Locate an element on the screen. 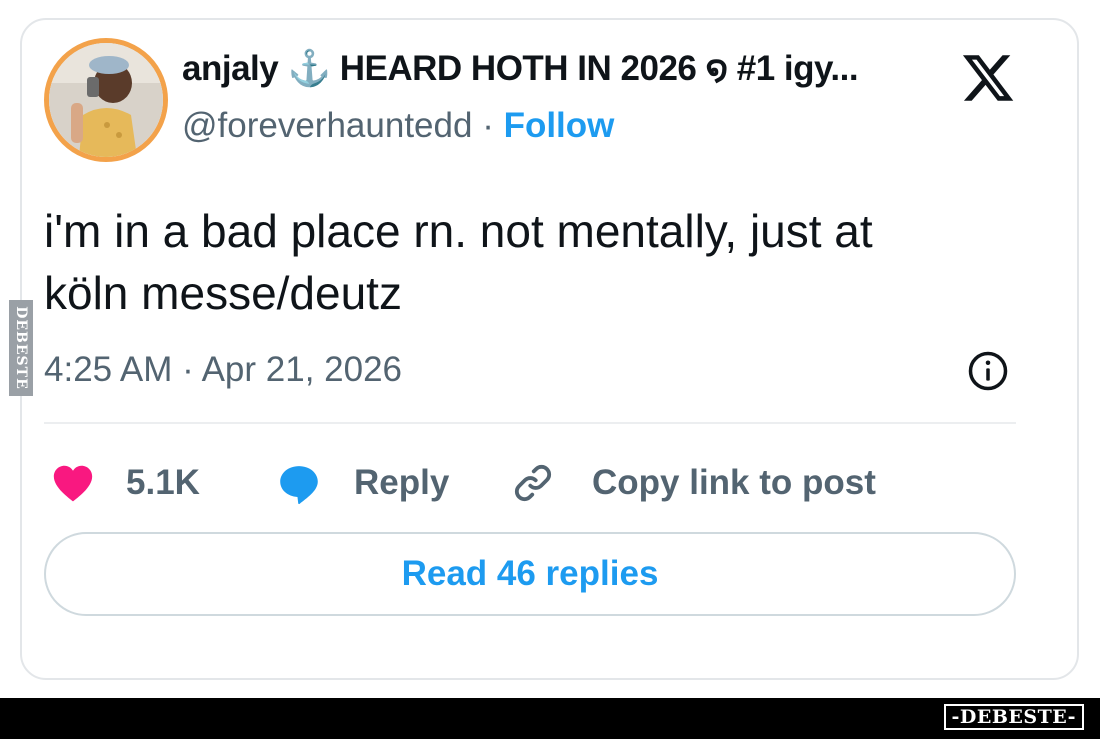  like-count: 5.1K is located at coordinates (163, 482).